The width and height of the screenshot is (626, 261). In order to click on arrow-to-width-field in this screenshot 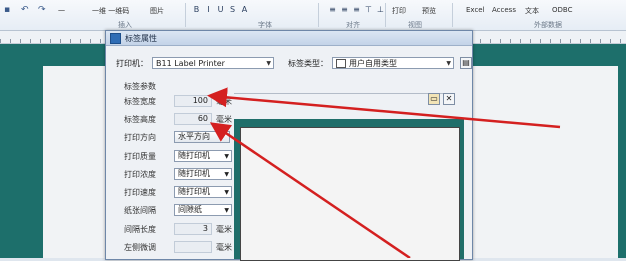, I will do `click(384, 108)`.